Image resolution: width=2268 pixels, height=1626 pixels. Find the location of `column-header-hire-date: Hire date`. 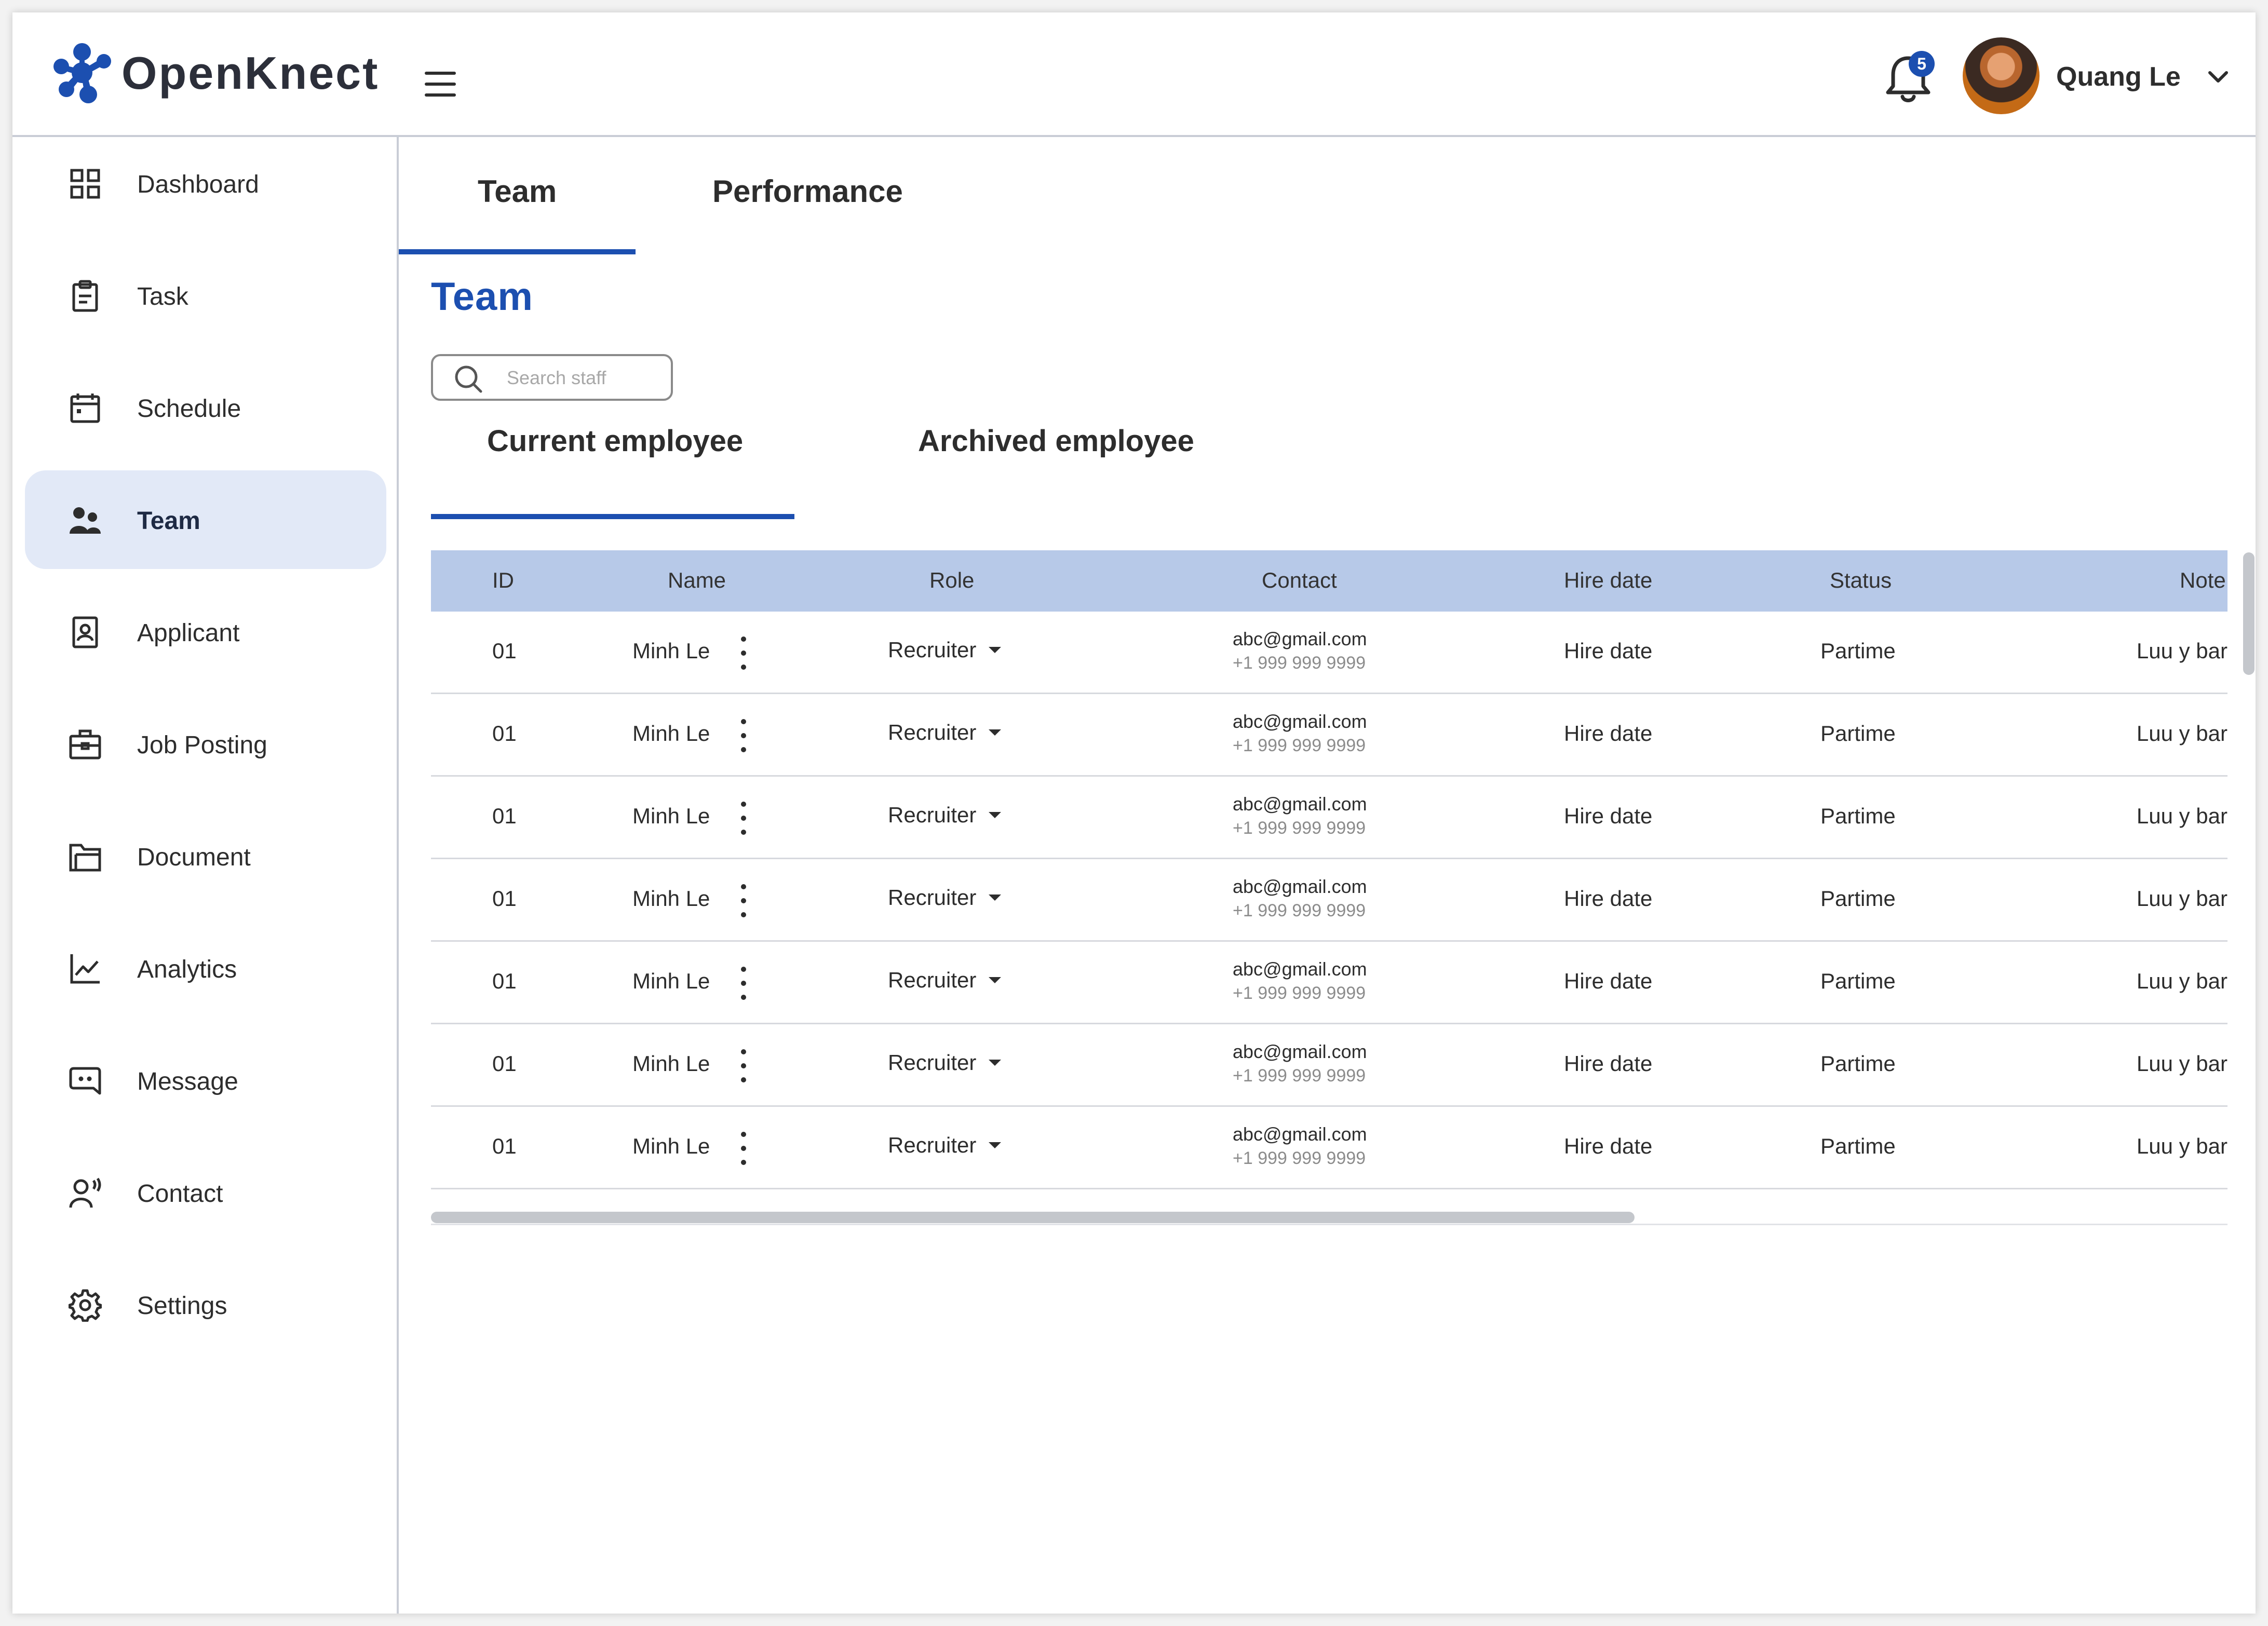

column-header-hire-date: Hire date is located at coordinates (1608, 580).